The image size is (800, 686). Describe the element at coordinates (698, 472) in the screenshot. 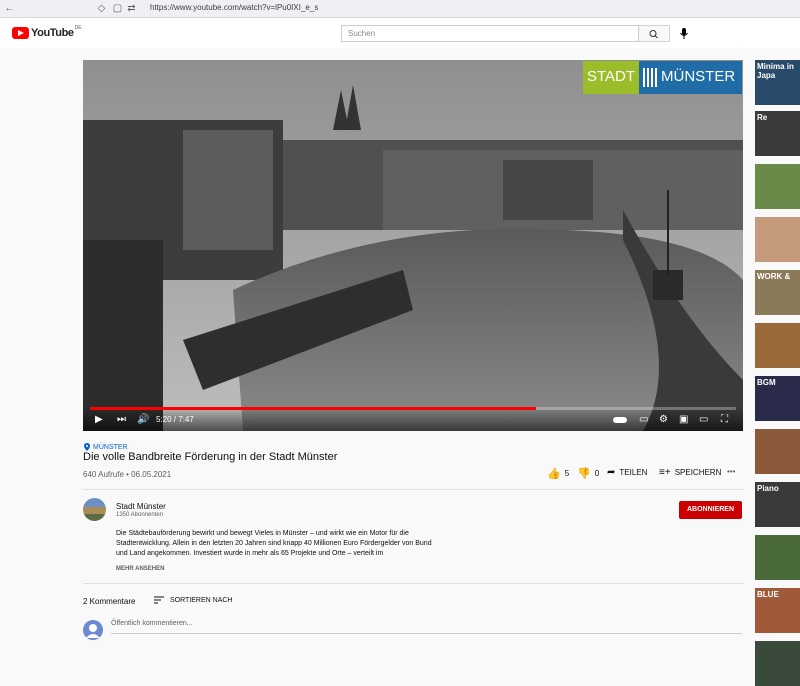

I see `save-label: SPEICHERN` at that location.